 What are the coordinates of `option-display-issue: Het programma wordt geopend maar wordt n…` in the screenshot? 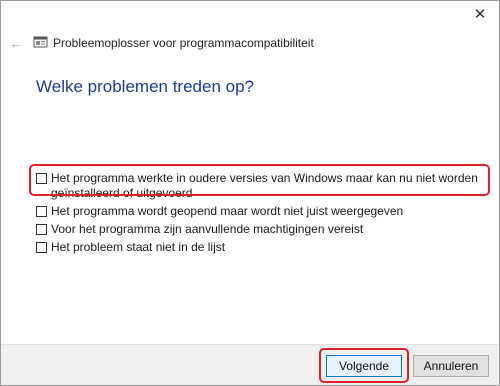 It's located at (261, 211).